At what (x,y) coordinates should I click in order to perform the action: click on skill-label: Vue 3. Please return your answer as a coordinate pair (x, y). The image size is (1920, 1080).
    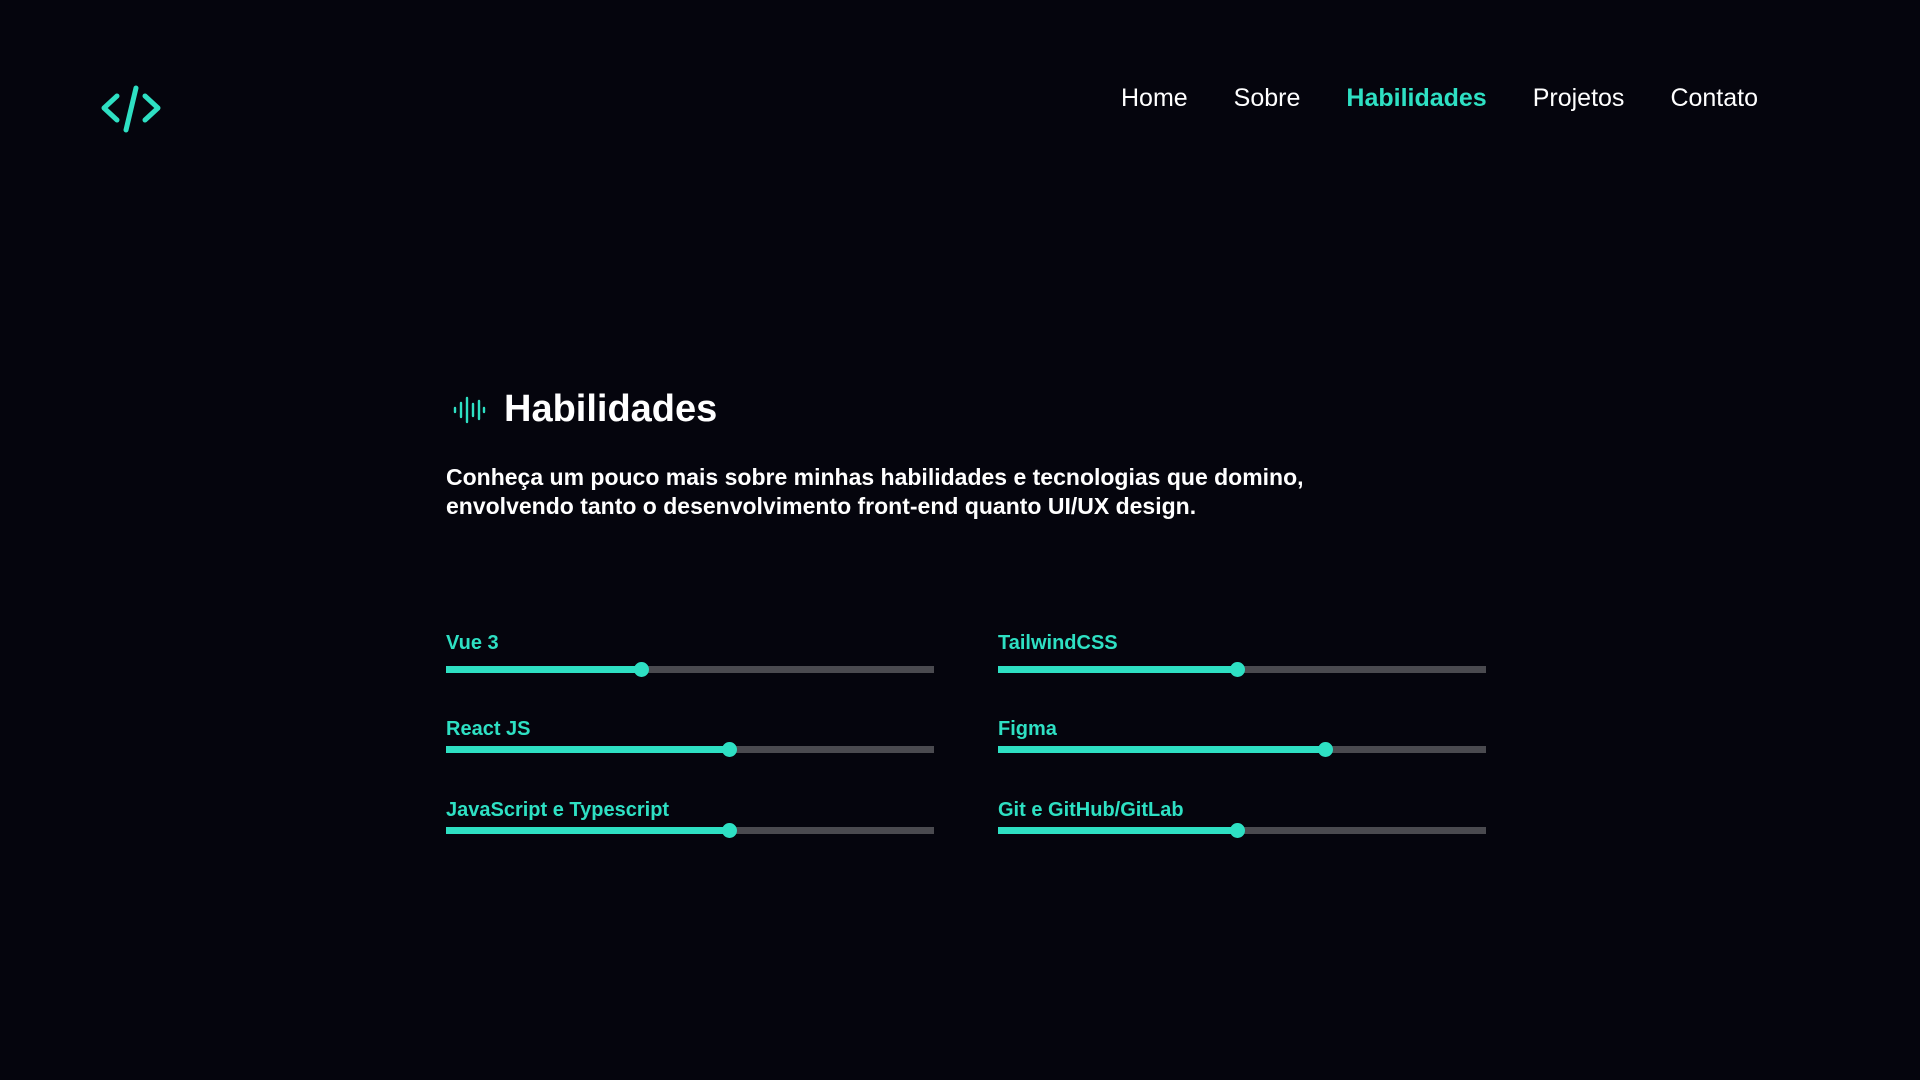
    Looking at the image, I should click on (472, 643).